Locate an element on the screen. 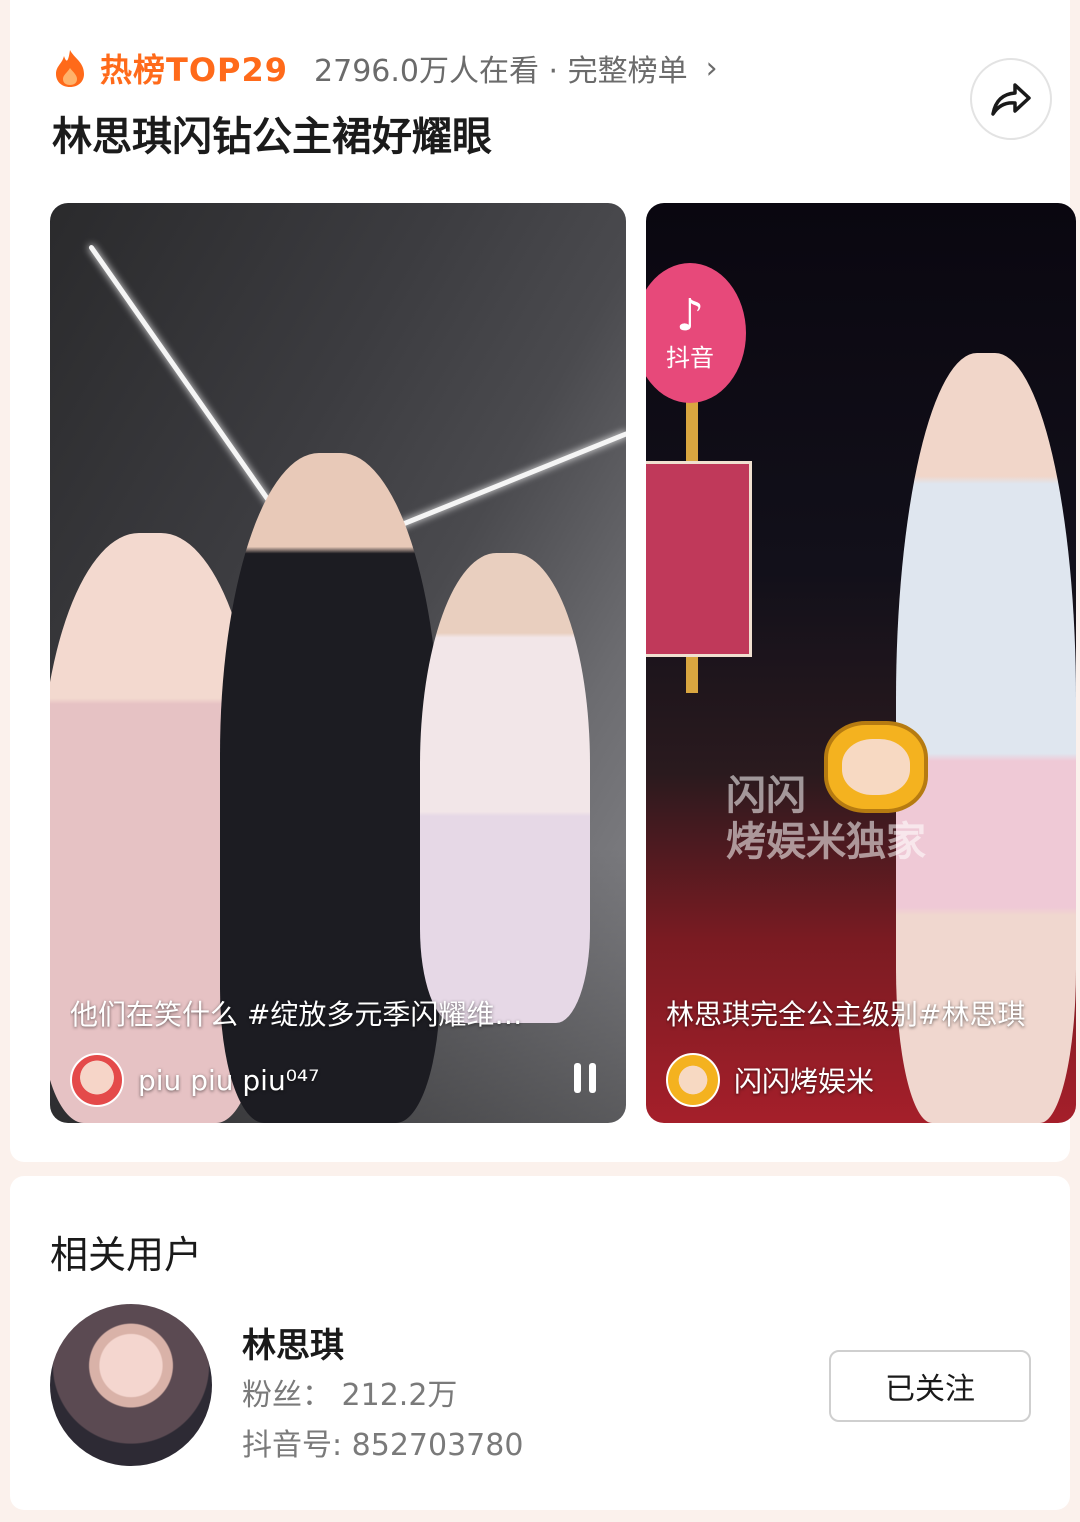  video-author: piu piu piu⁰⁴⁷ is located at coordinates (194, 1080).